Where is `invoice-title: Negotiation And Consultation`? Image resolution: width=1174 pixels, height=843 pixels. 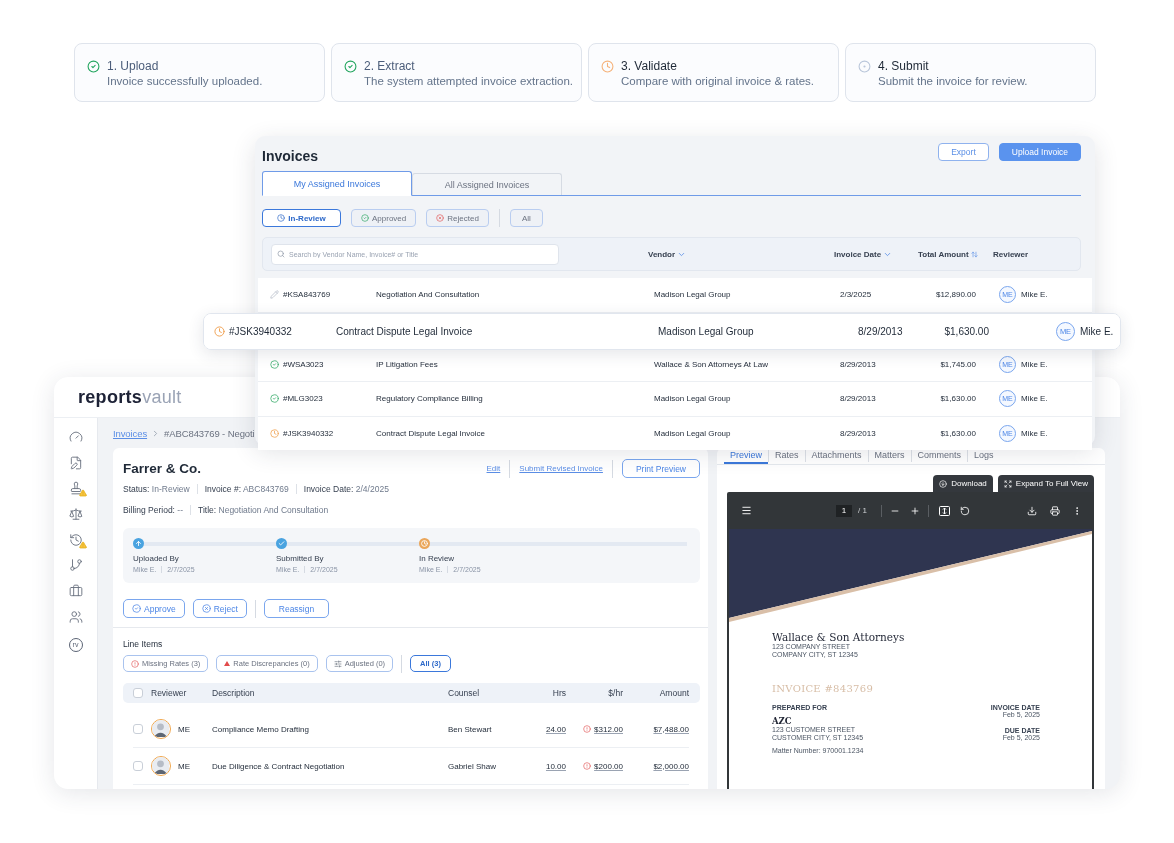 invoice-title: Negotiation And Consultation is located at coordinates (428, 295).